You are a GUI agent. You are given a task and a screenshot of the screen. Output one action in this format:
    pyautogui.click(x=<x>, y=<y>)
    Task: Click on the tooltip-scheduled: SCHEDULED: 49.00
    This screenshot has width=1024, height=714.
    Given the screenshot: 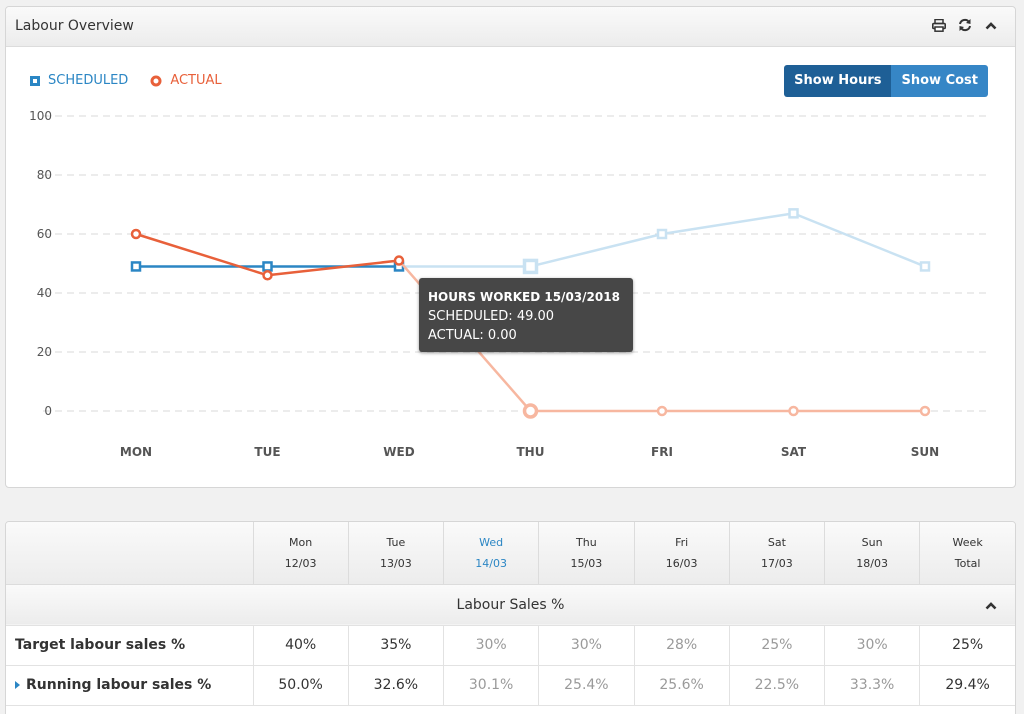 What is the action you would take?
    pyautogui.click(x=491, y=316)
    